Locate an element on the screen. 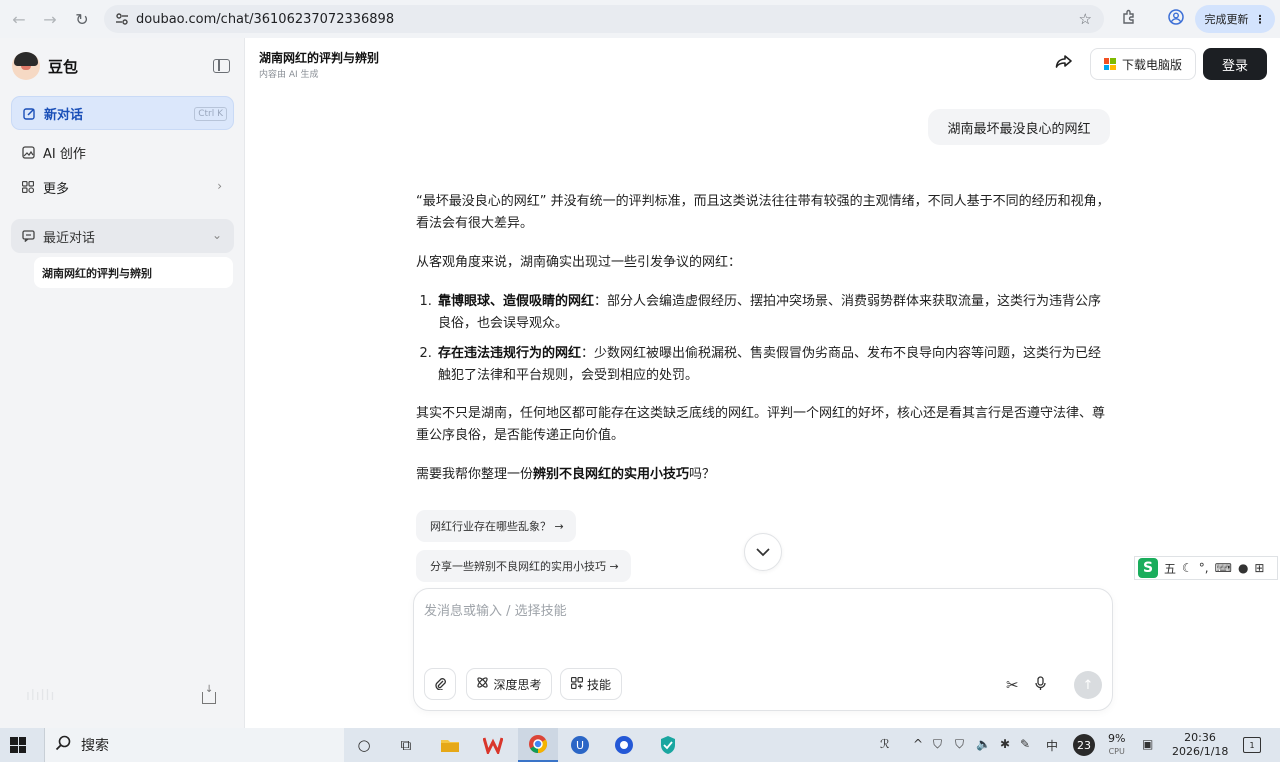  deep-think-button: 深度思考 is located at coordinates (509, 684).